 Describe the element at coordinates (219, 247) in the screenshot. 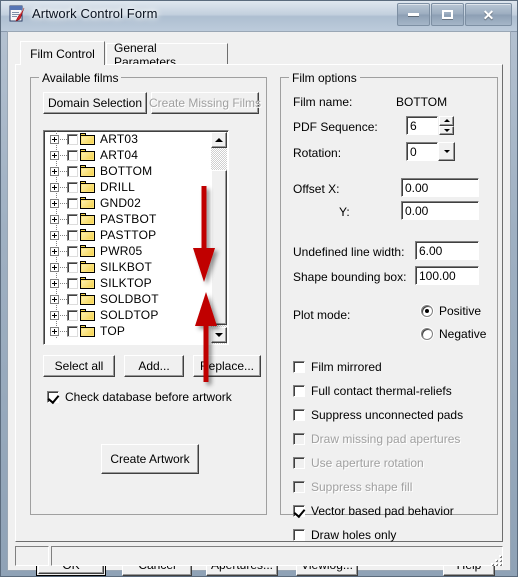

I see `scrollbar-thumb` at that location.